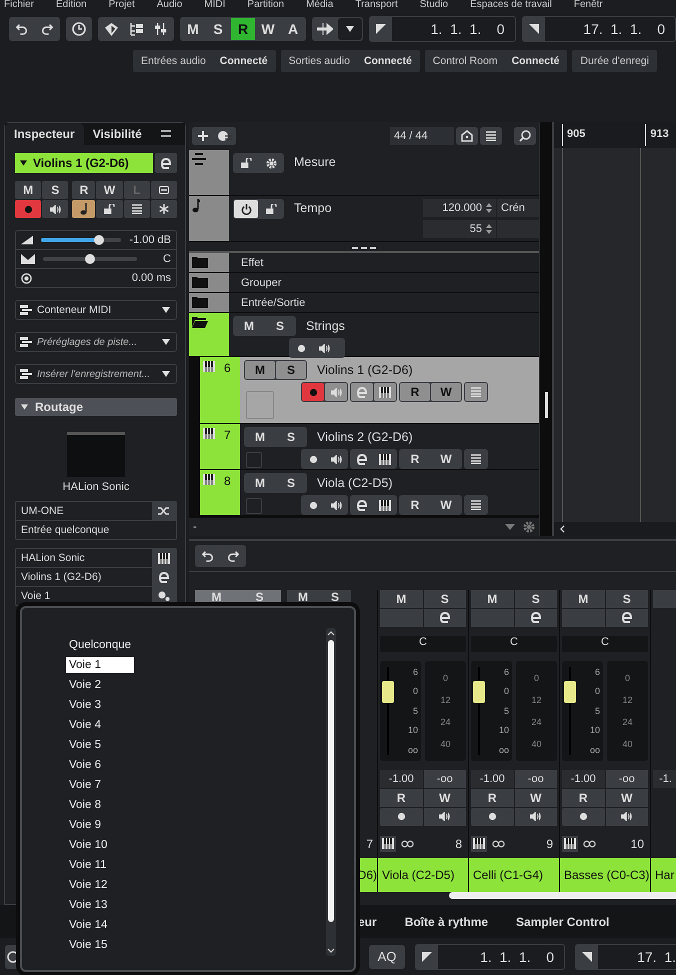 The image size is (676, 975). I want to click on menu-item: Edition, so click(71, 6).